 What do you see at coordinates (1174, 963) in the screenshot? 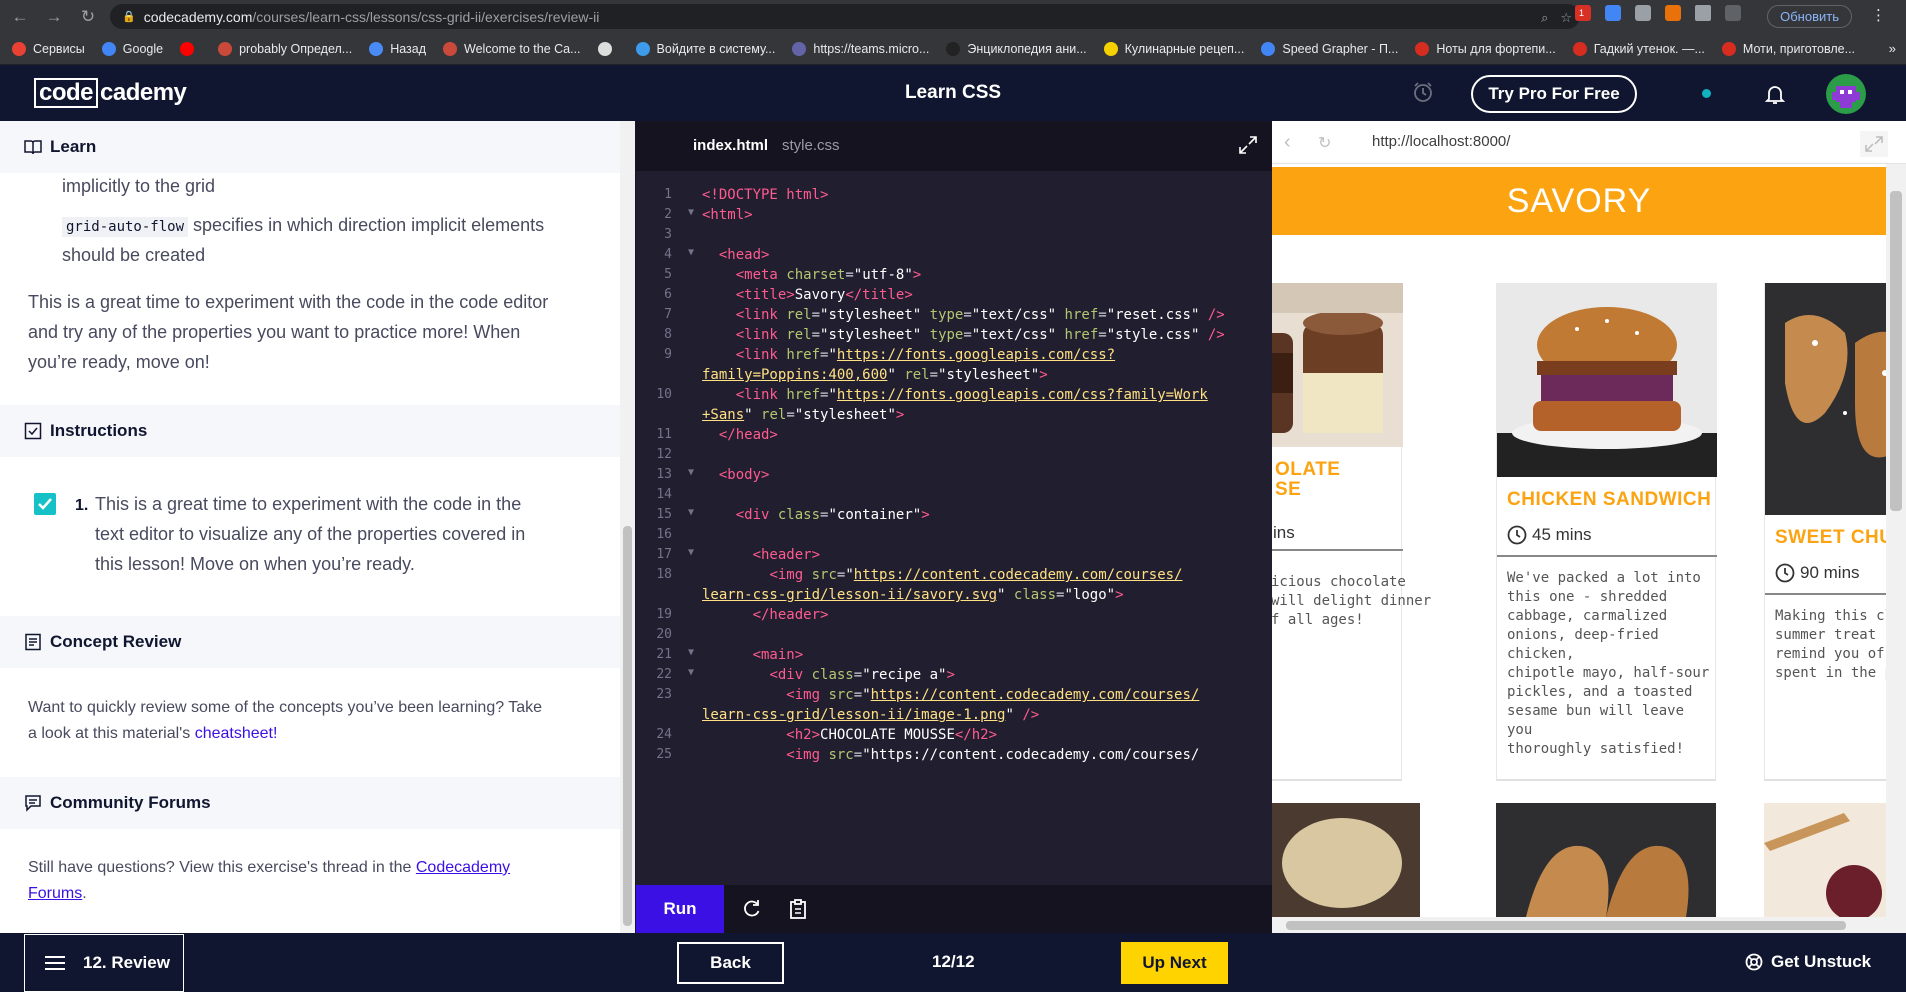
I see `up-next-button: Up Next` at bounding box center [1174, 963].